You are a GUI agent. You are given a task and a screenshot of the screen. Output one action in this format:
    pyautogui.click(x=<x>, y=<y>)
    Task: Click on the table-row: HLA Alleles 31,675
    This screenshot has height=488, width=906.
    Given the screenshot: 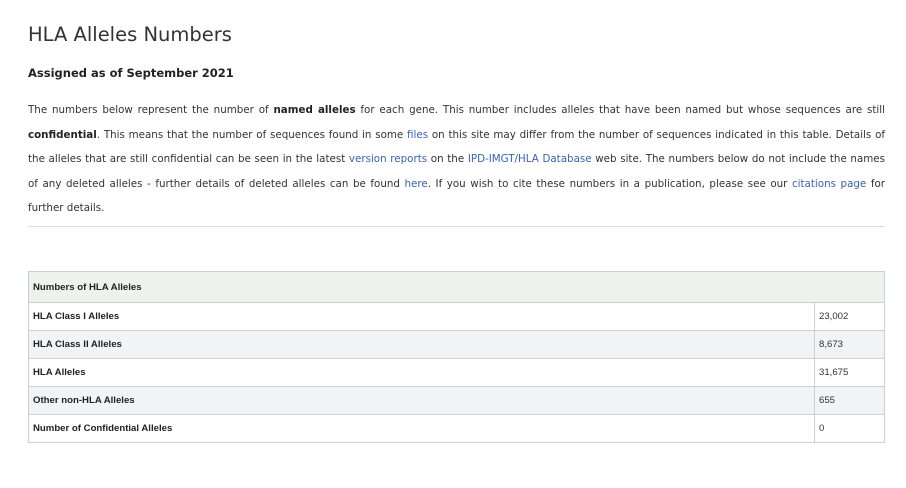 What is the action you would take?
    pyautogui.click(x=456, y=372)
    